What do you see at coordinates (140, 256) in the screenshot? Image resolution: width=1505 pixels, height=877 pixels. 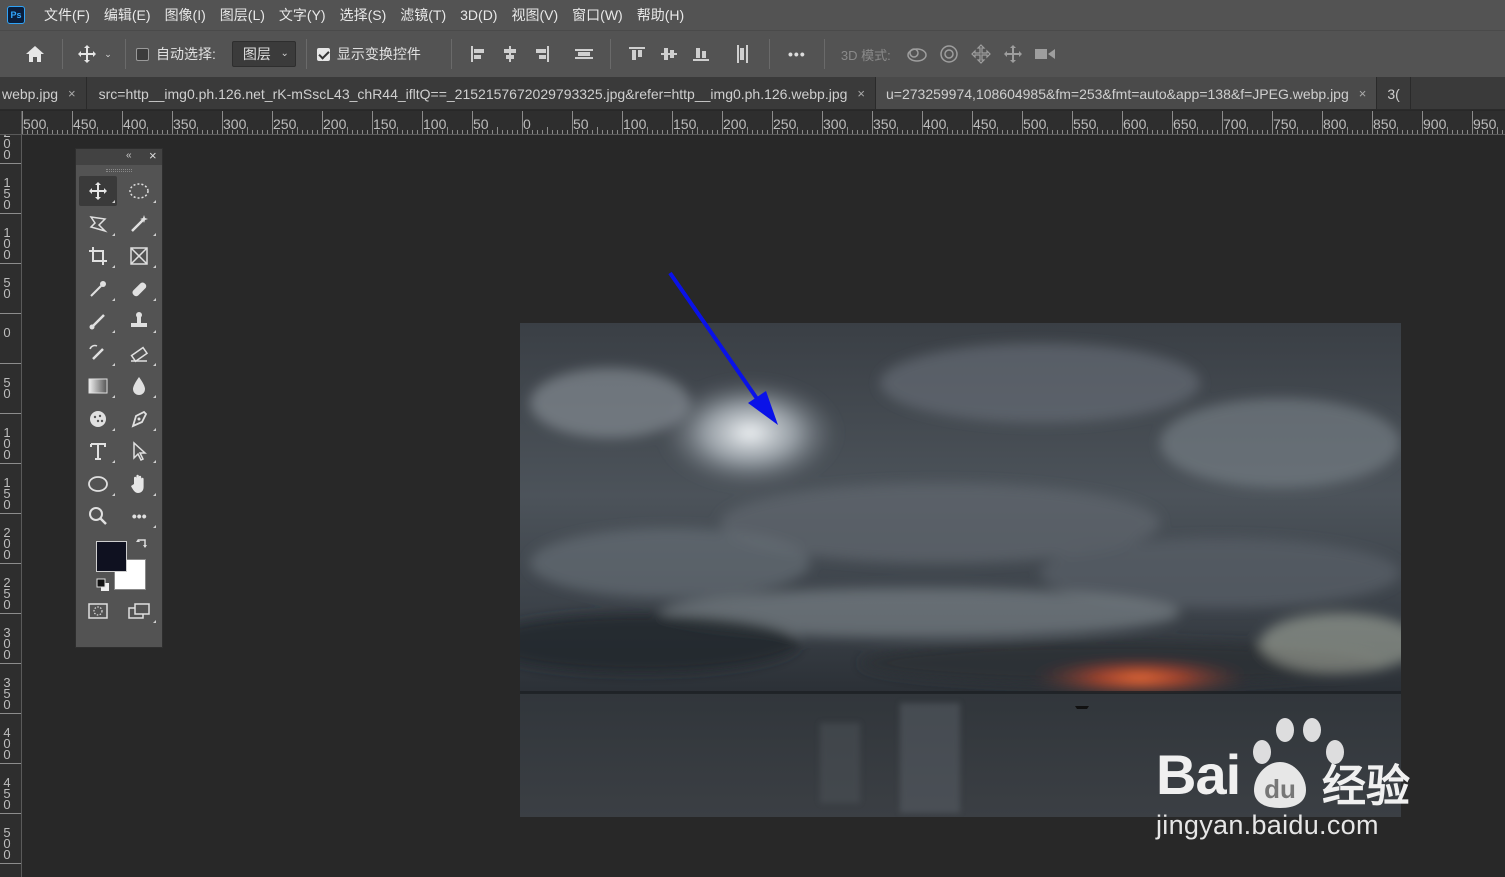 I see `frame-icon` at bounding box center [140, 256].